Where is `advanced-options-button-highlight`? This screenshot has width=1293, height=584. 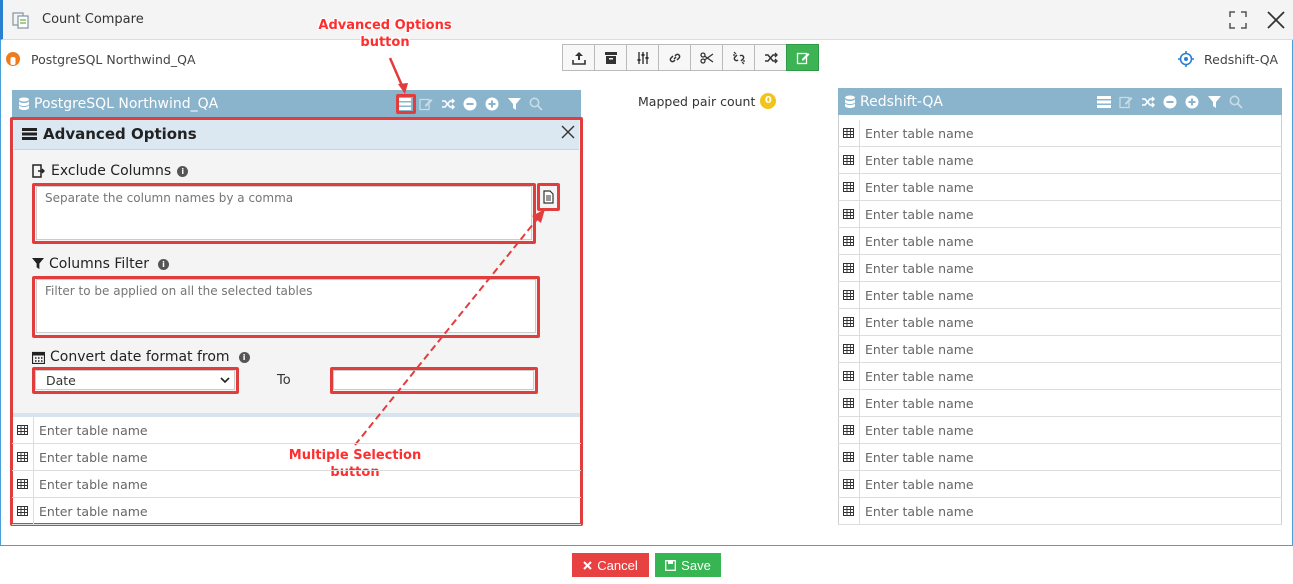
advanced-options-button-highlight is located at coordinates (406, 104).